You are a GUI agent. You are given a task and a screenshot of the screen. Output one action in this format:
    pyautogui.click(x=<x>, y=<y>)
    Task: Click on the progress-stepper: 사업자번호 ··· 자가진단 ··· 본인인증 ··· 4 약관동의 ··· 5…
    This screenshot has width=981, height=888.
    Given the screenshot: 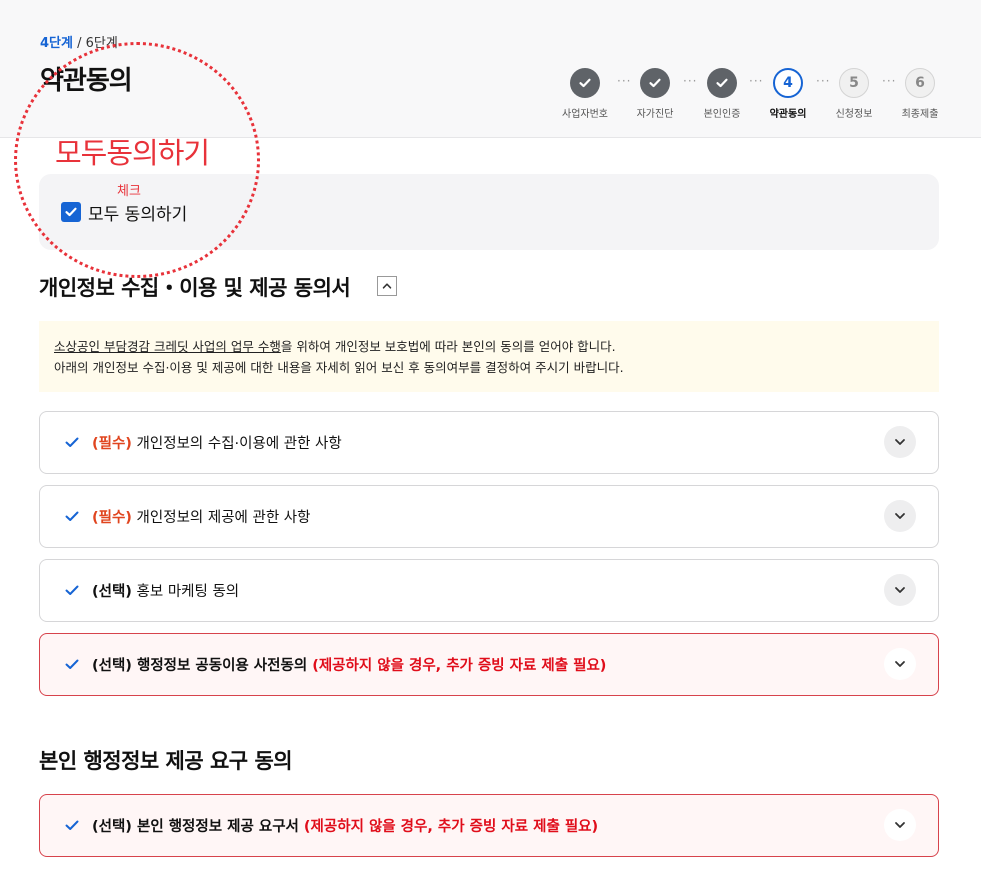 What is the action you would take?
    pyautogui.click(x=750, y=98)
    